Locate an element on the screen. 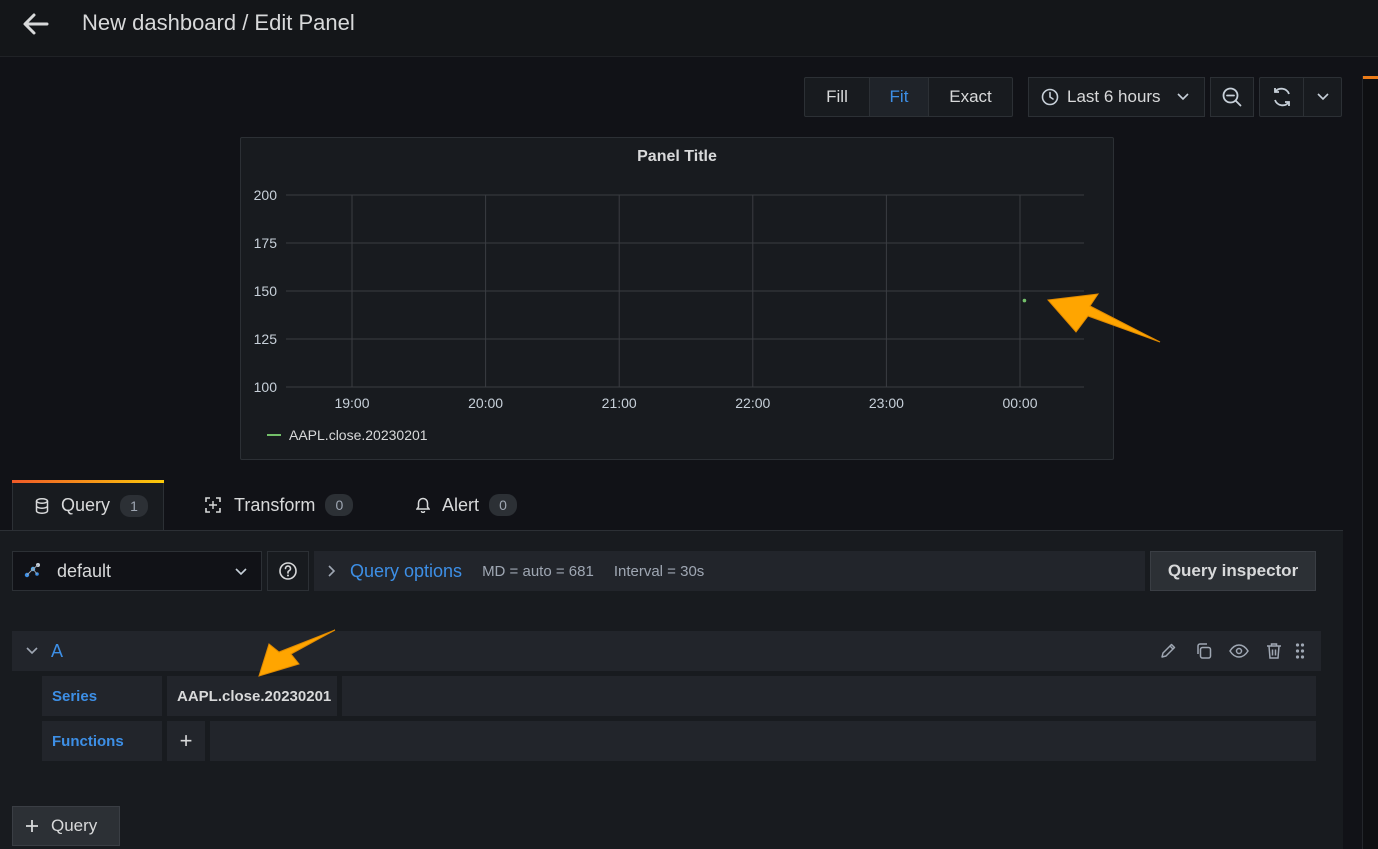 The image size is (1378, 849). help-icon is located at coordinates (288, 571).